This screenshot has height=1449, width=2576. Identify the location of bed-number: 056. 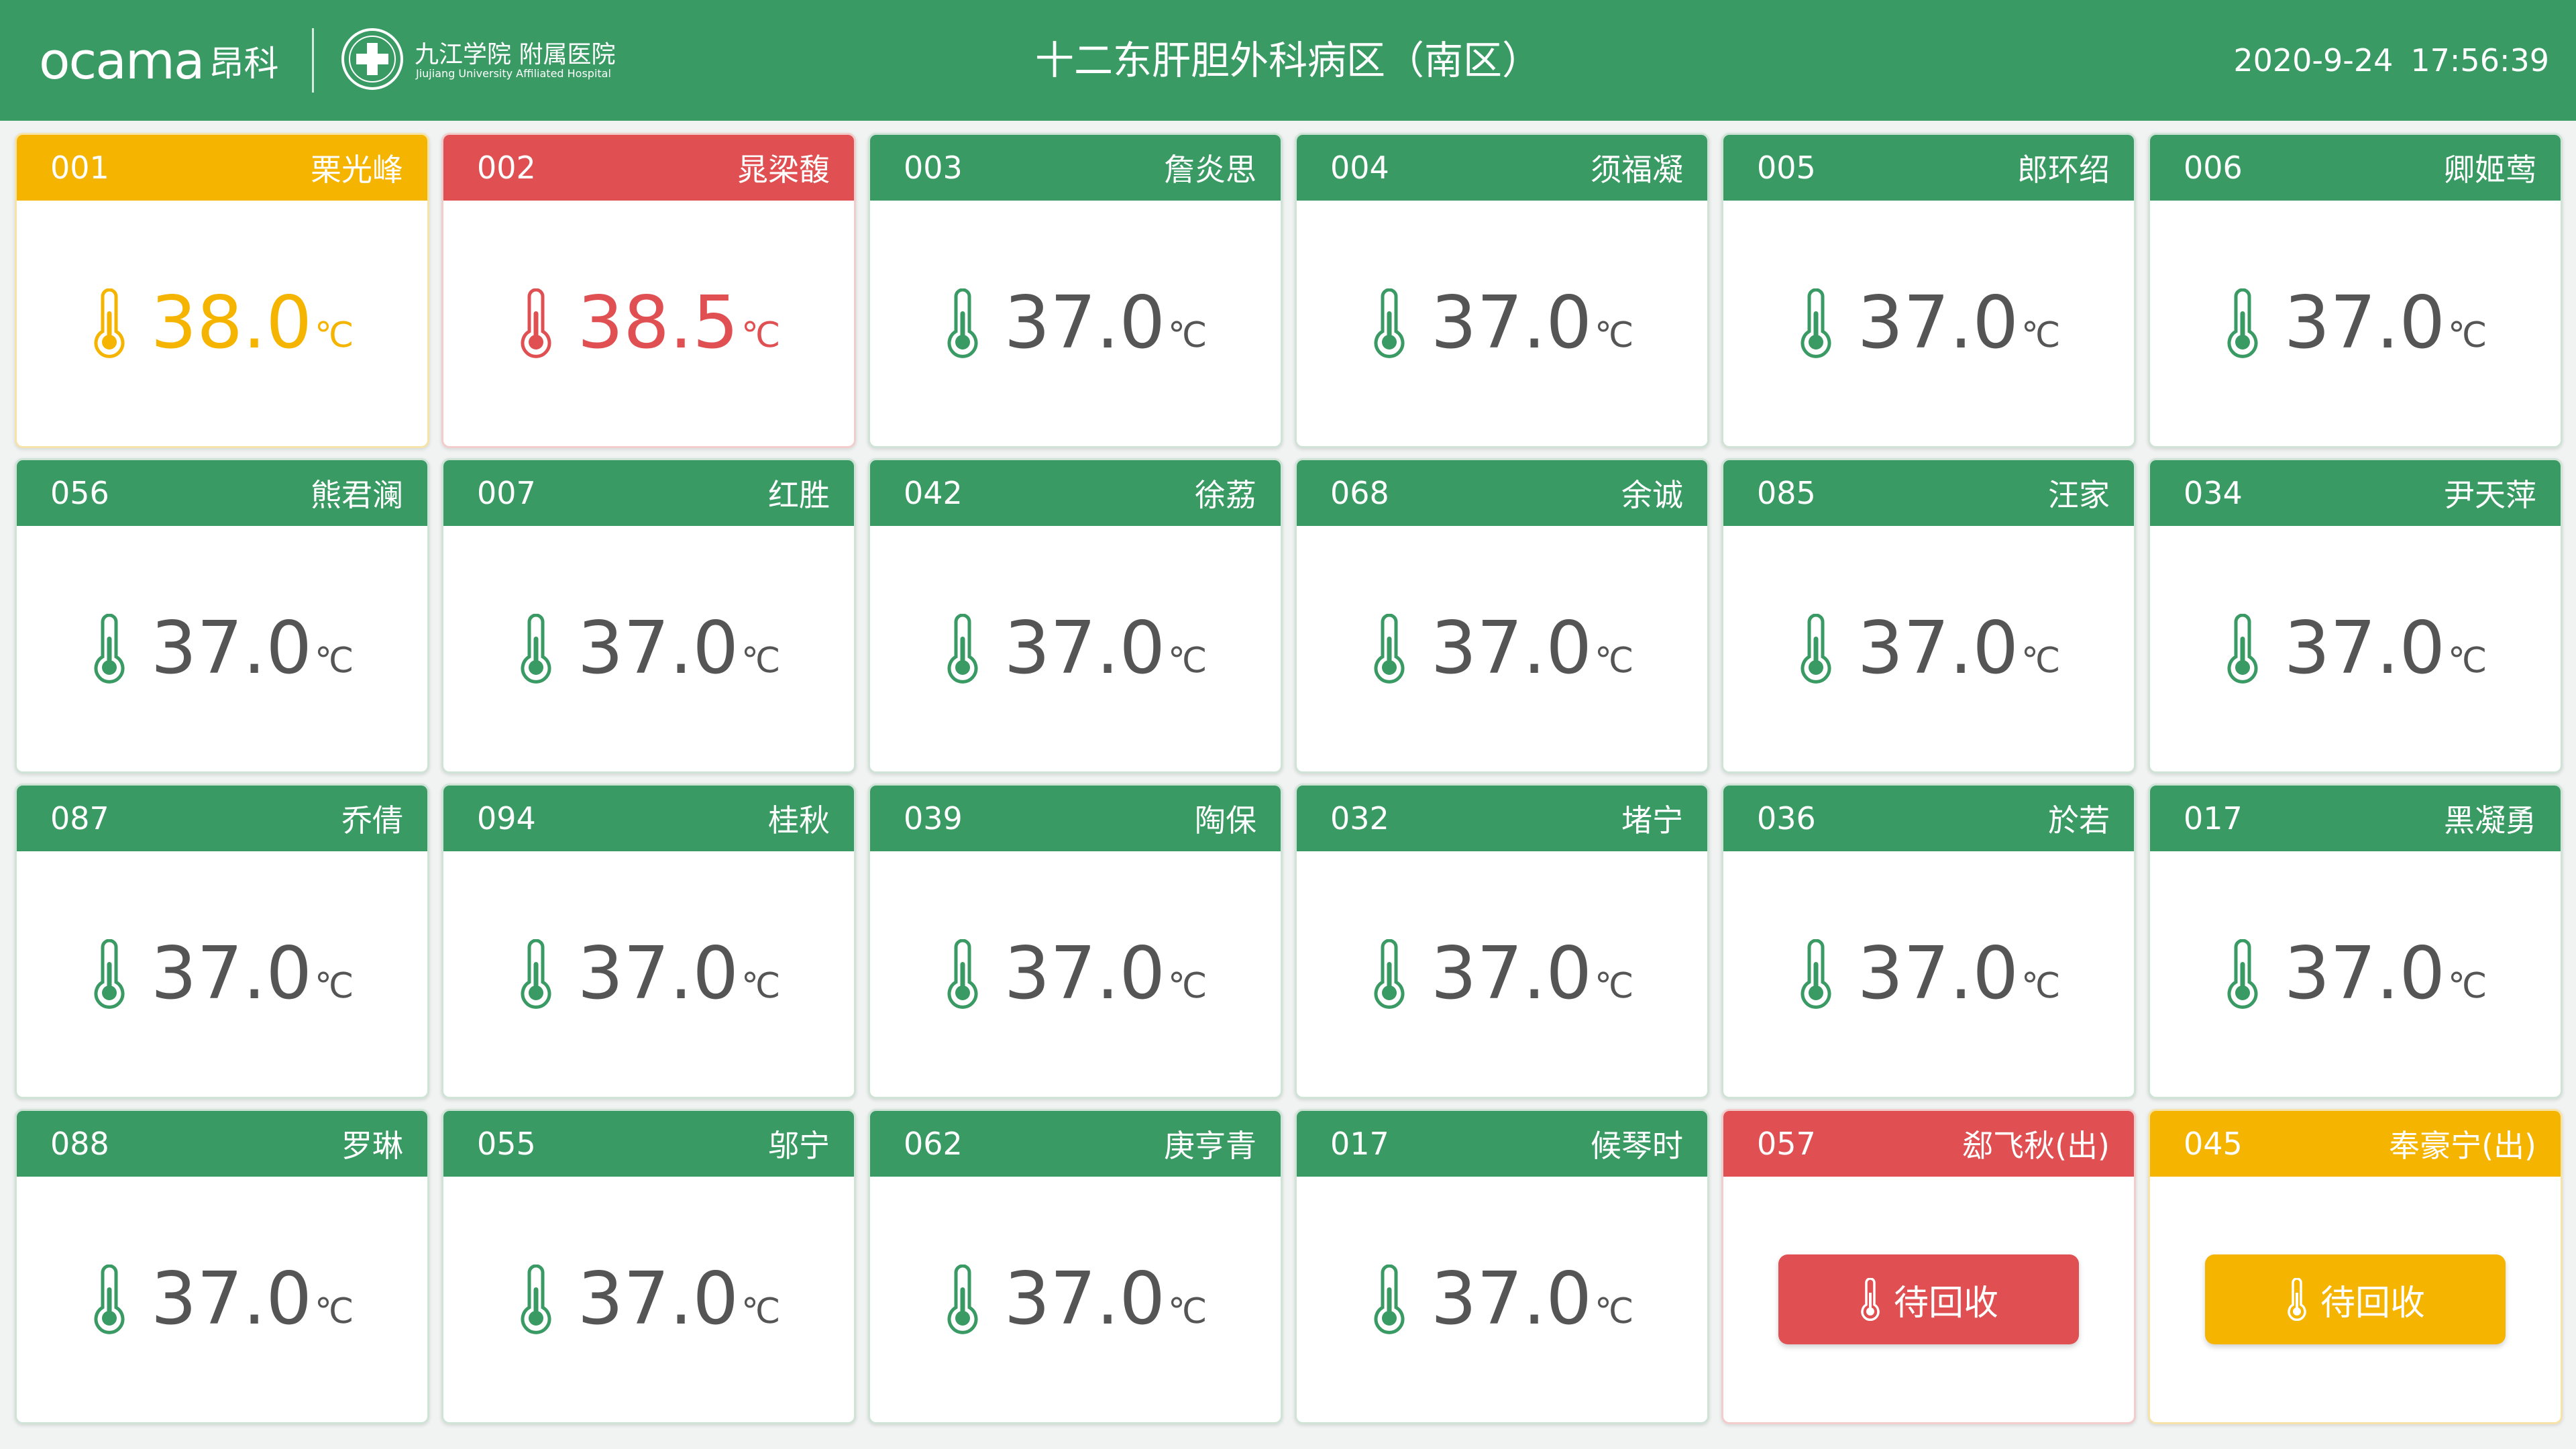
(79, 493).